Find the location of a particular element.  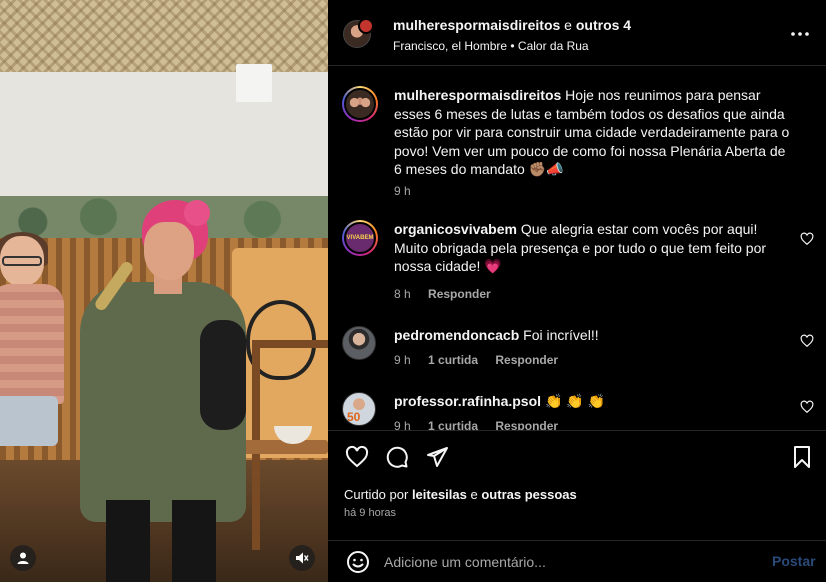

tagged-users-button is located at coordinates (23, 558).